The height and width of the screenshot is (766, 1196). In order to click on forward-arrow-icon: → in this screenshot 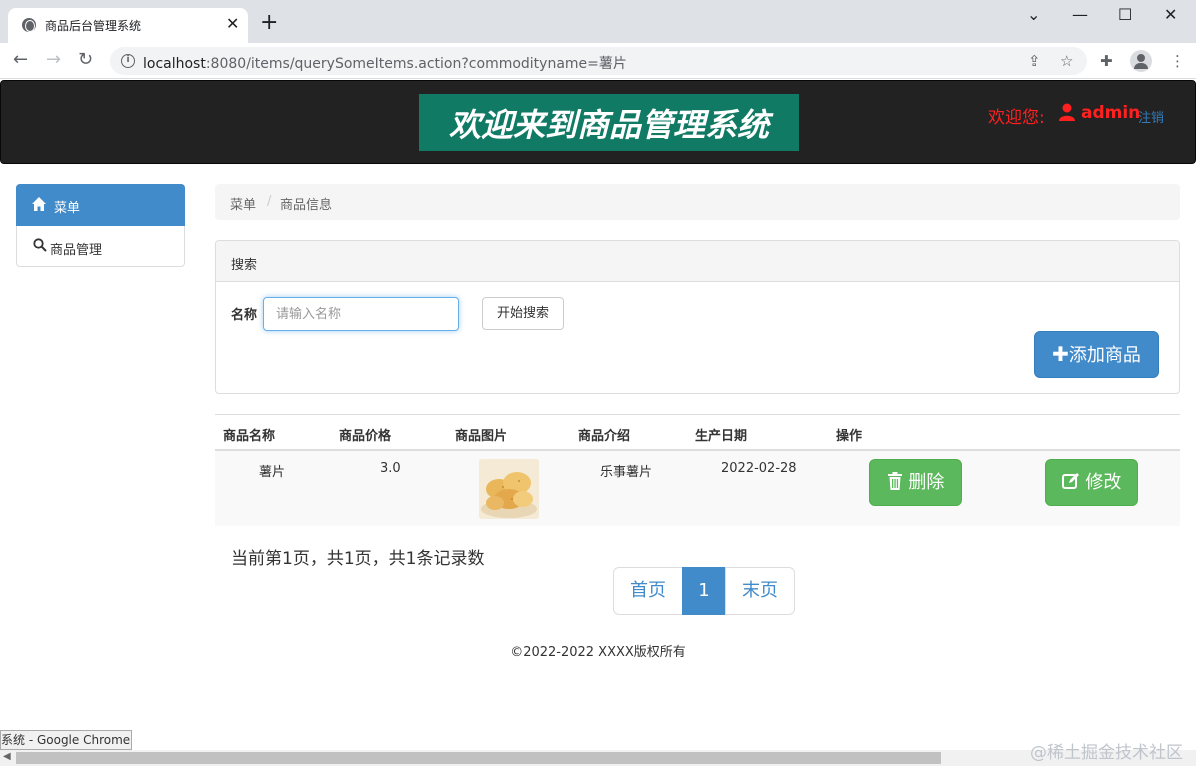, I will do `click(53, 60)`.